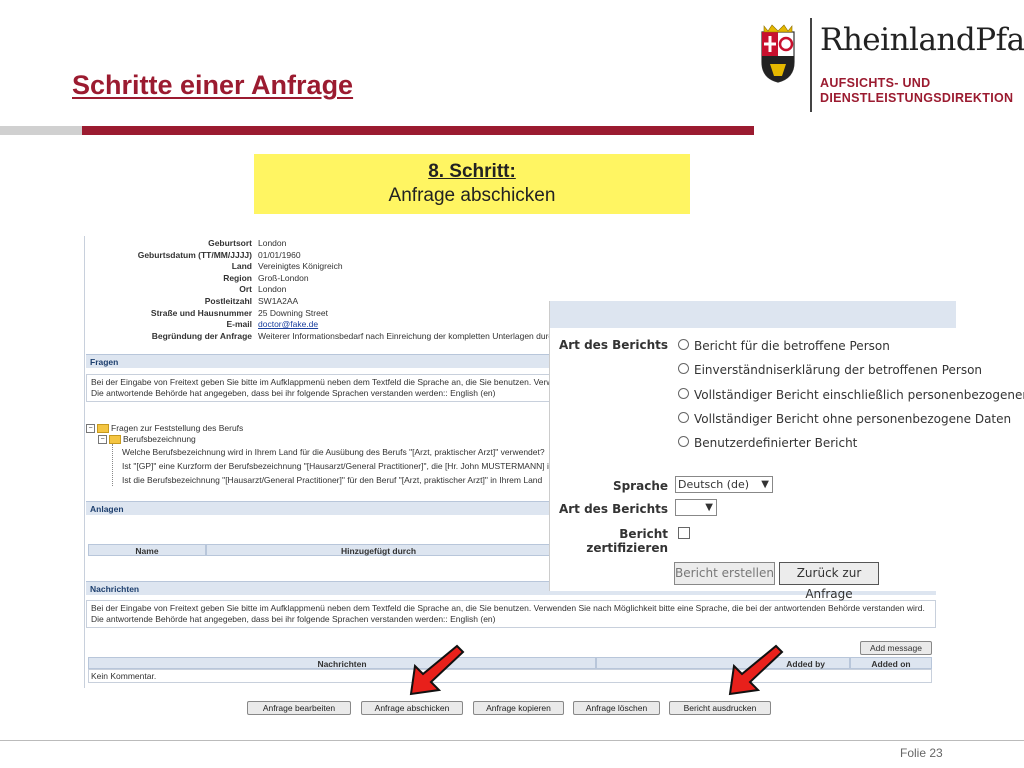  Describe the element at coordinates (616, 708) in the screenshot. I see `delete-request-button: Anfrage löschen` at that location.